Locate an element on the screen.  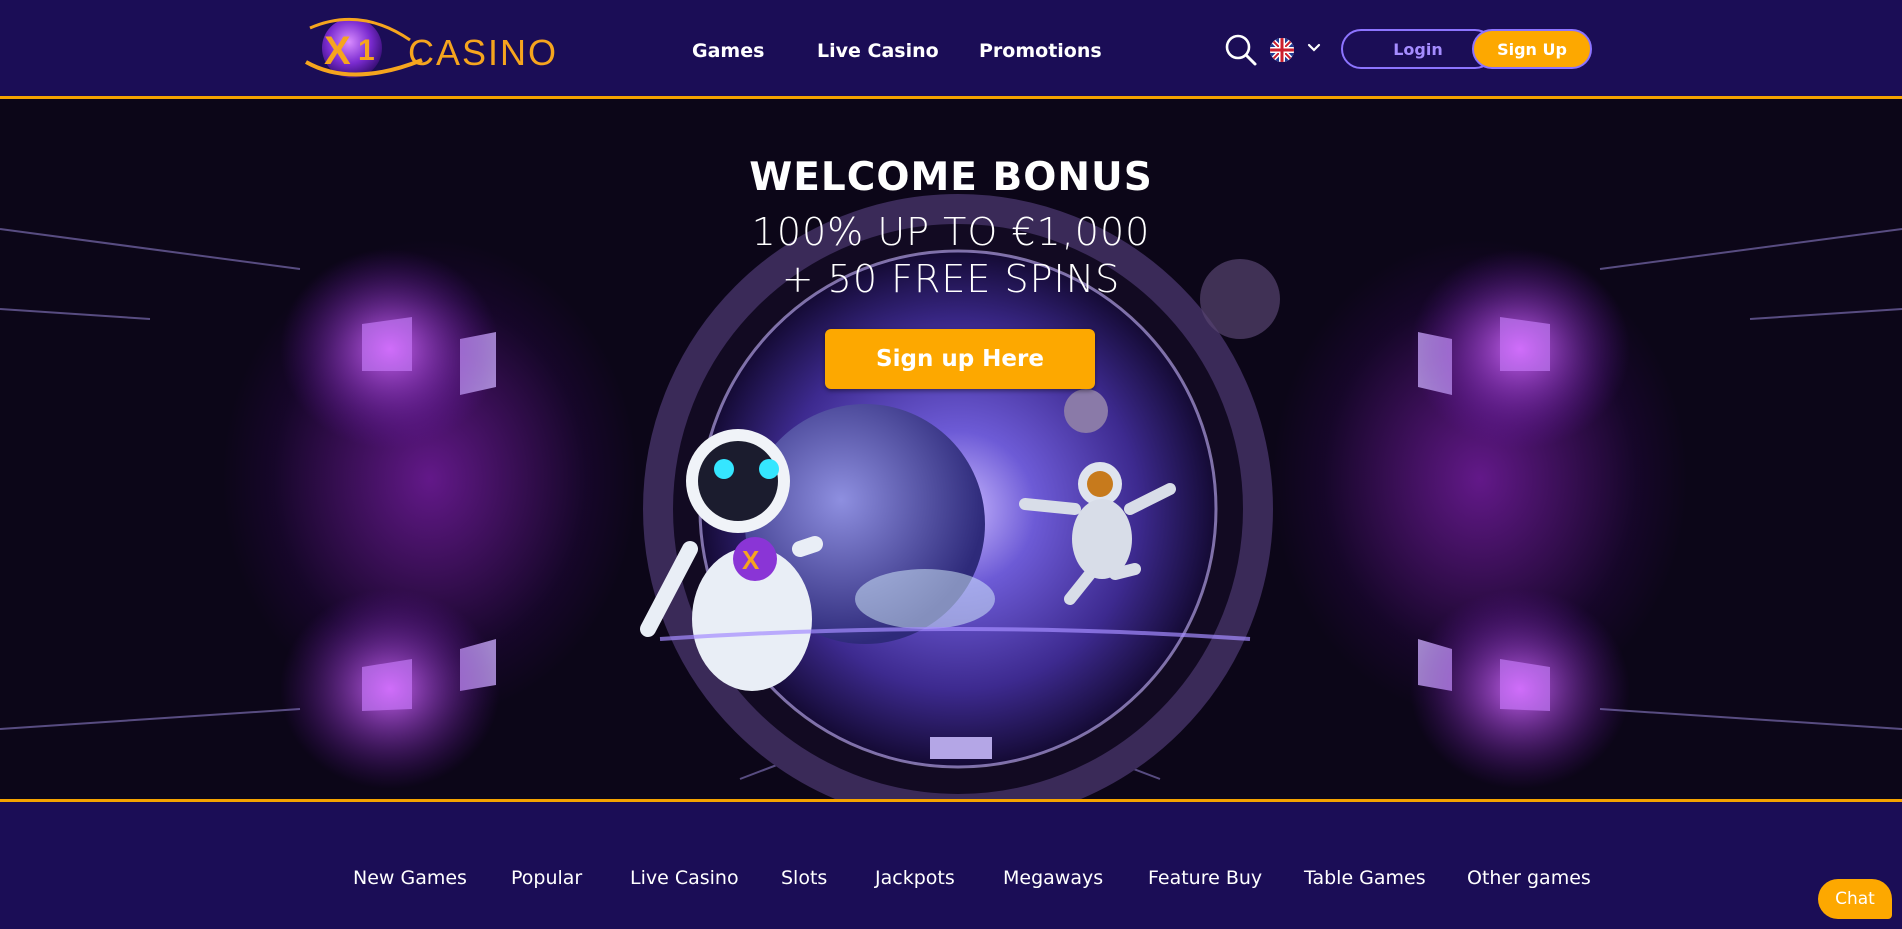
category-feature-buy: Feature Buy is located at coordinates (1205, 878).